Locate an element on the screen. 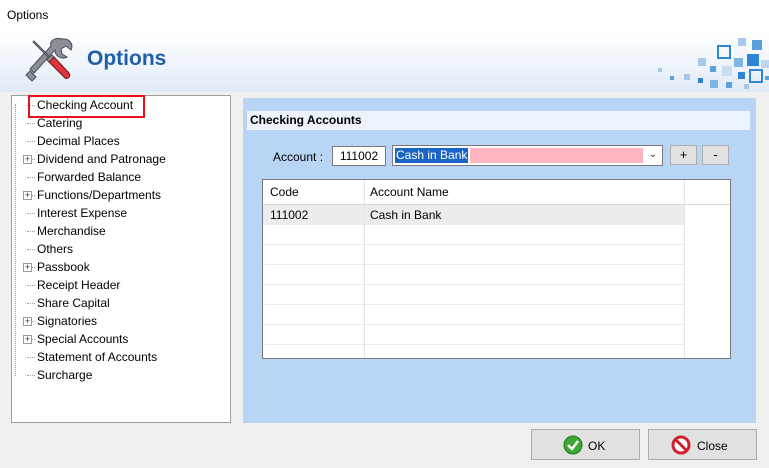  tree-item-label: Special Accounts is located at coordinates (83, 339).